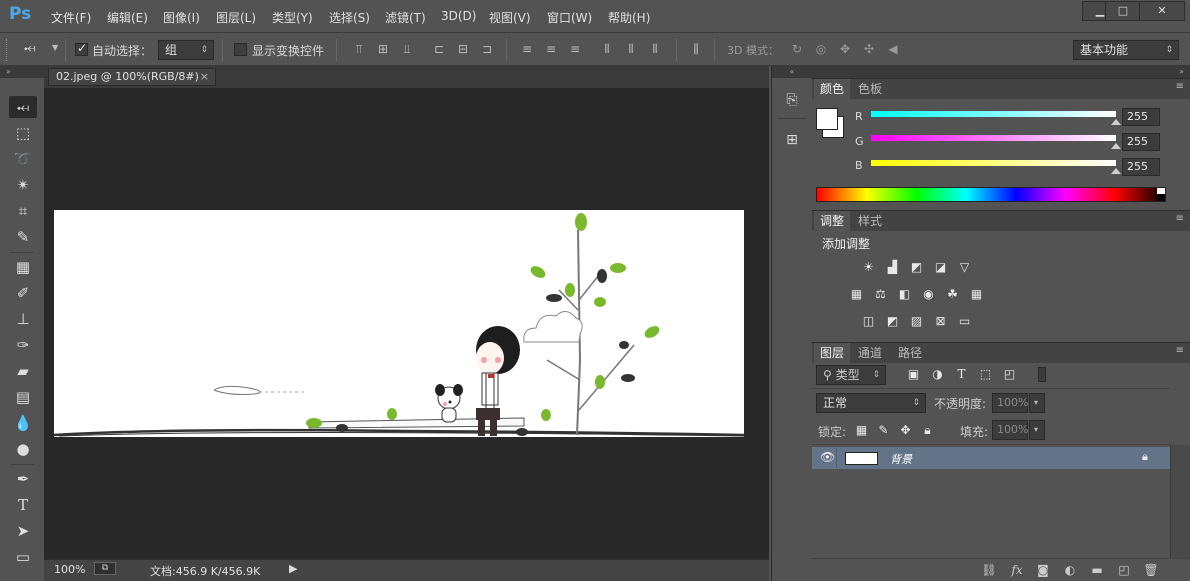 The image size is (1190, 581). I want to click on document-tab: 02.jpeg @ 100%(RGB/8#) ×, so click(132, 77).